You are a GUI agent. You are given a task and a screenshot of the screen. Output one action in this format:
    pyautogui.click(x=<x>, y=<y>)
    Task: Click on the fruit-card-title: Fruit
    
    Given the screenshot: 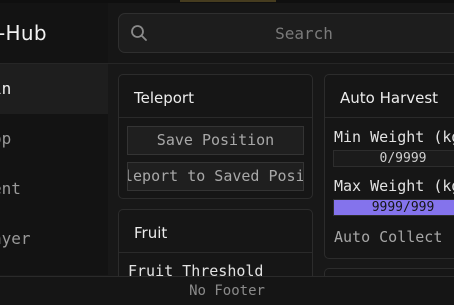 What is the action you would take?
    pyautogui.click(x=151, y=233)
    